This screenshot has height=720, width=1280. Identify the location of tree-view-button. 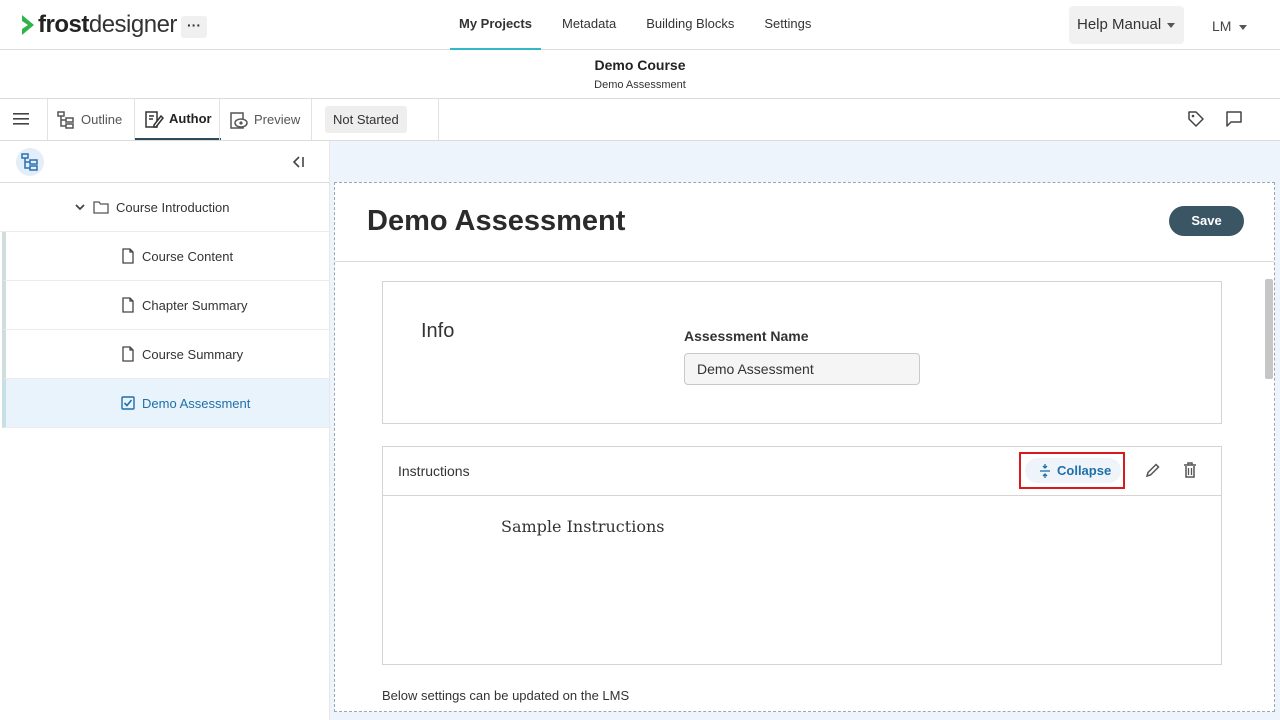
(30, 162).